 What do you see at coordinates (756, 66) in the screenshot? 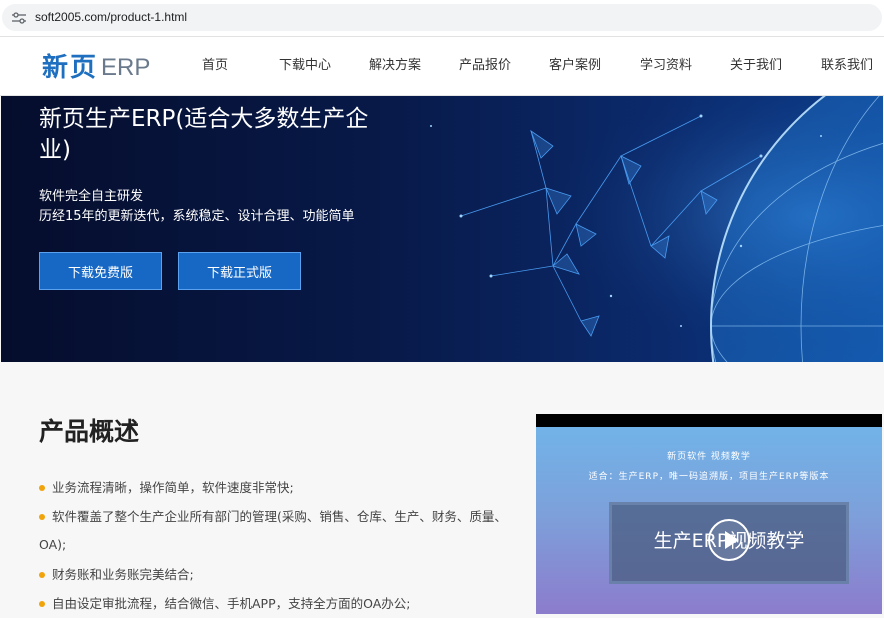
I see `nav-item-about: 关于我们` at bounding box center [756, 66].